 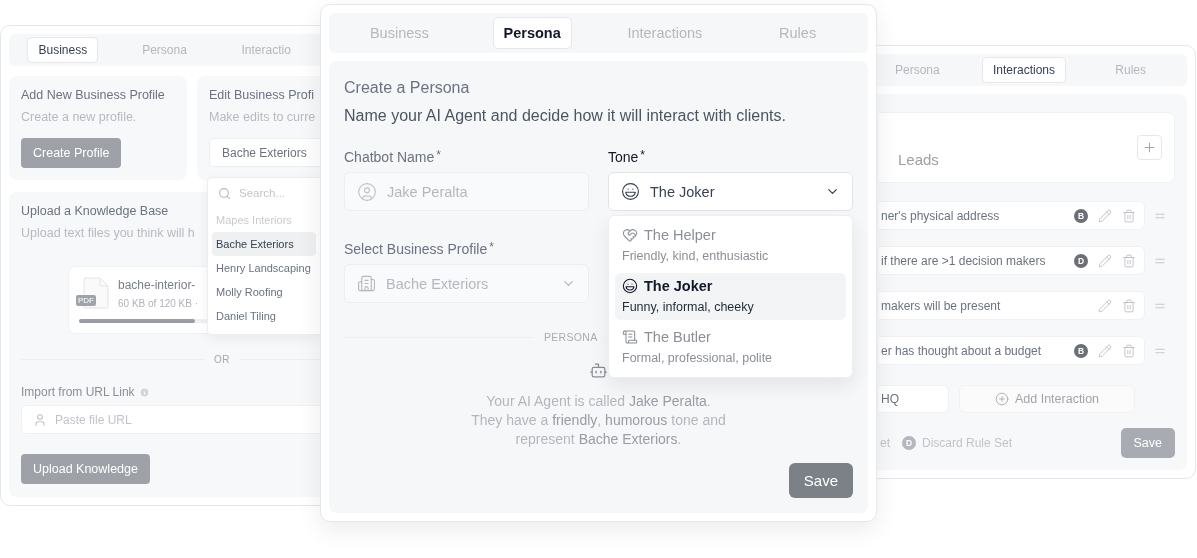 I want to click on divider-label: PERSONA, so click(x=571, y=337).